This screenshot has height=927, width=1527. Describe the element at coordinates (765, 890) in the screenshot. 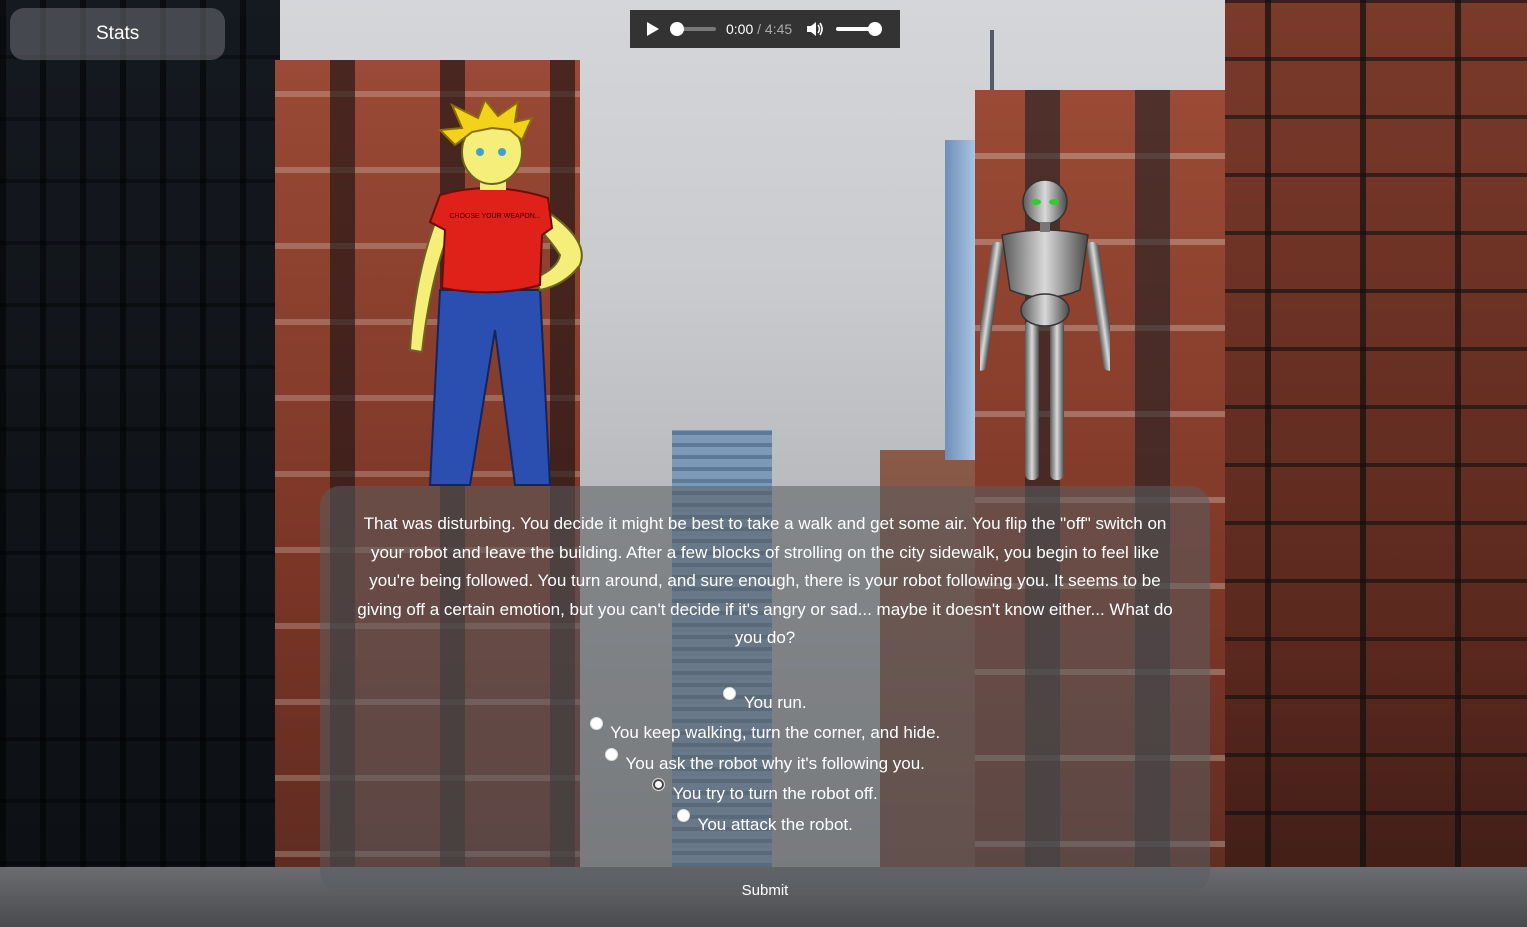

I see `submit-button: Submit` at that location.